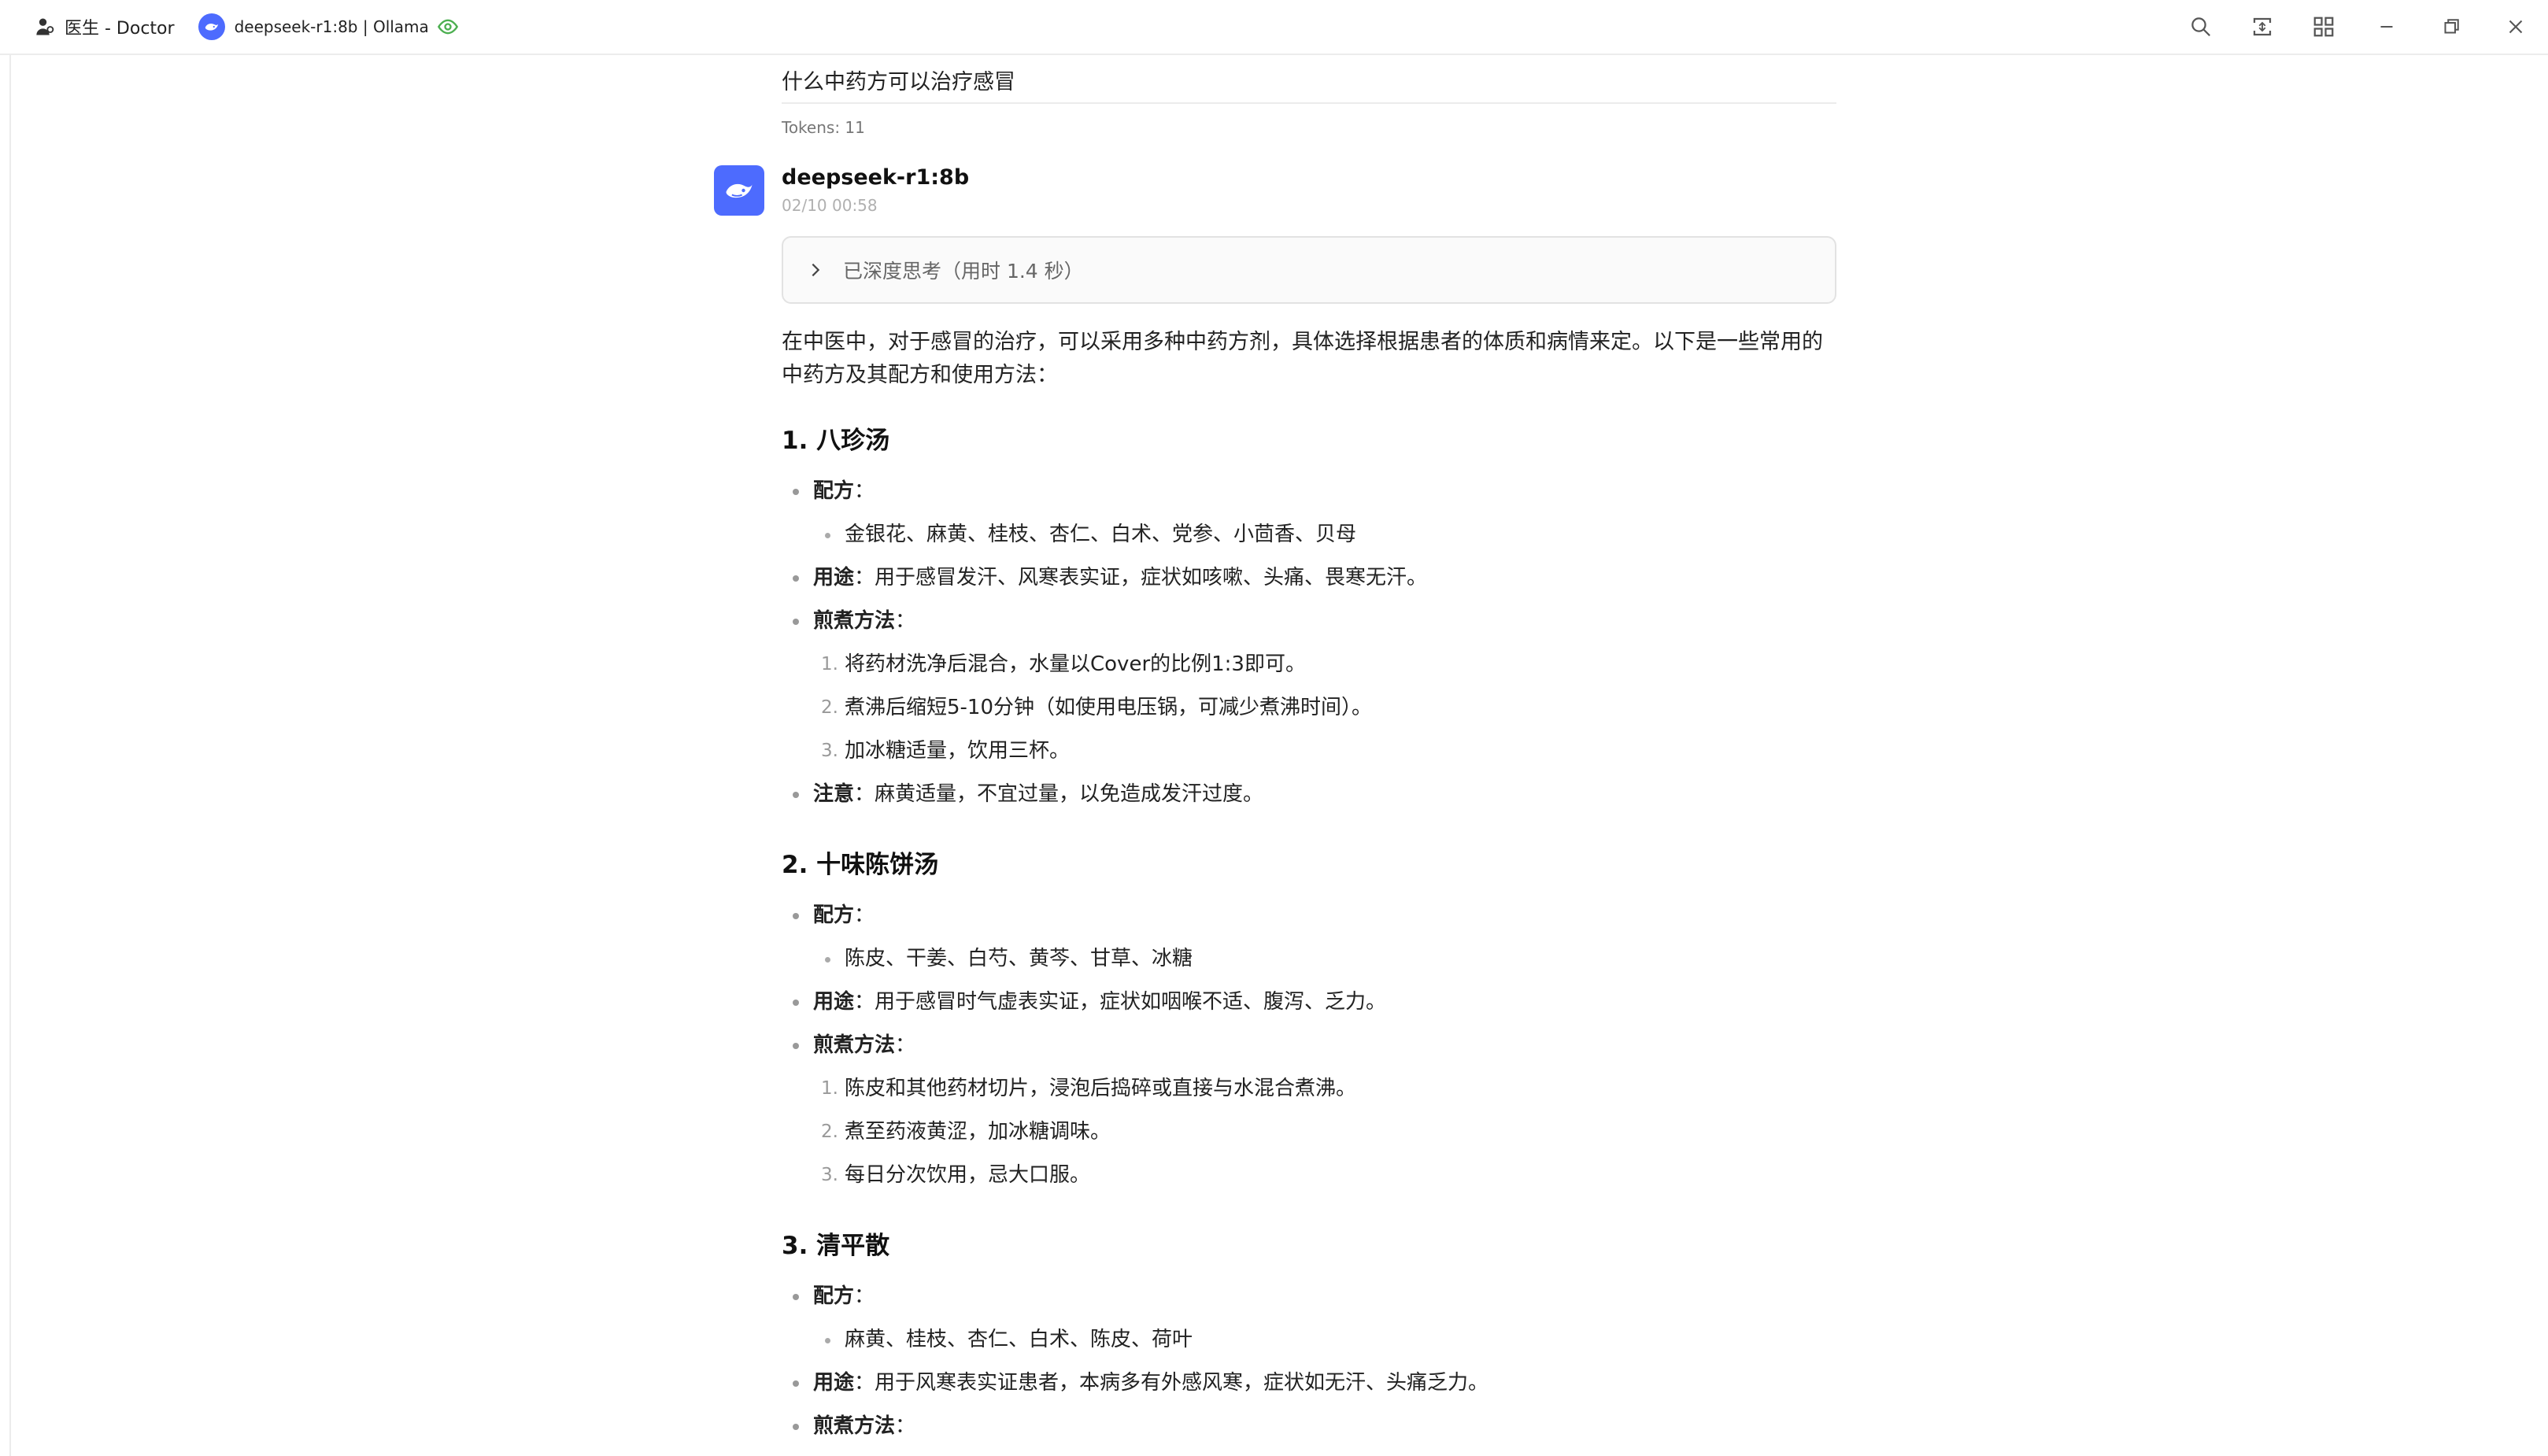  I want to click on method-step: 3. 每日分次饮用，忌大口服。, so click(956, 1175).